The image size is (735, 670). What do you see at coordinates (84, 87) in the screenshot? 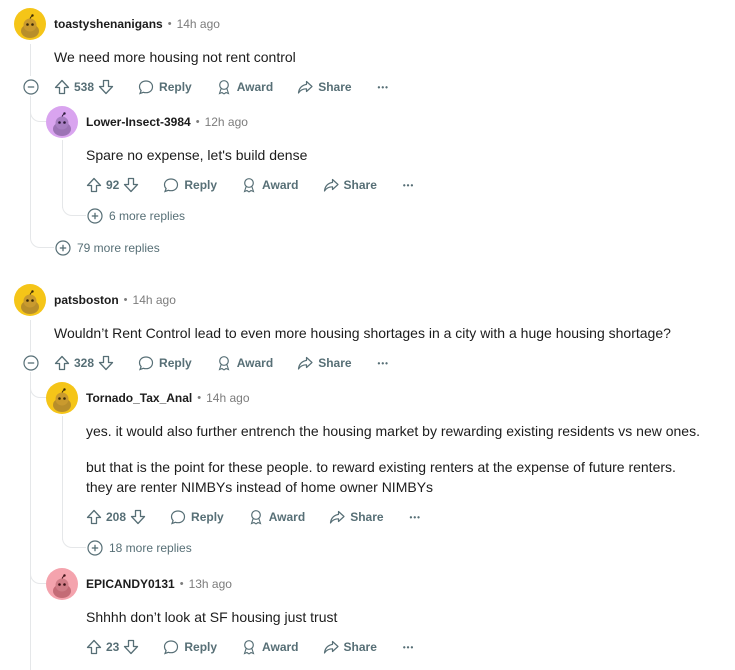
I see `vote-count: 538` at bounding box center [84, 87].